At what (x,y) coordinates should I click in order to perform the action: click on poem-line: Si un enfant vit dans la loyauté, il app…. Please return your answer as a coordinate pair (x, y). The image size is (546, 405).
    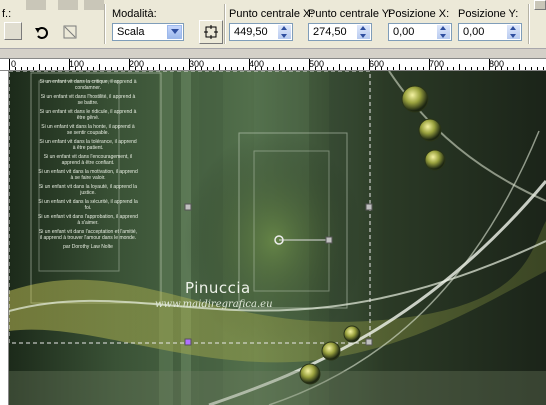
    Looking at the image, I should click on (88, 190).